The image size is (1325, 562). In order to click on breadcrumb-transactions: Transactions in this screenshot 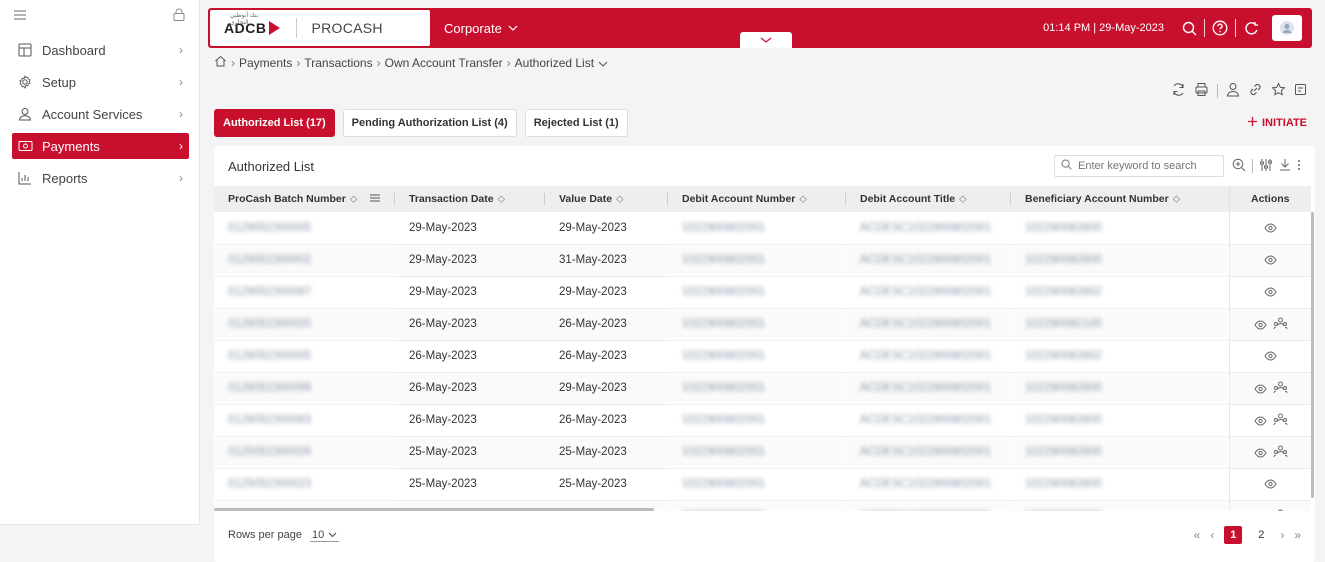, I will do `click(338, 63)`.